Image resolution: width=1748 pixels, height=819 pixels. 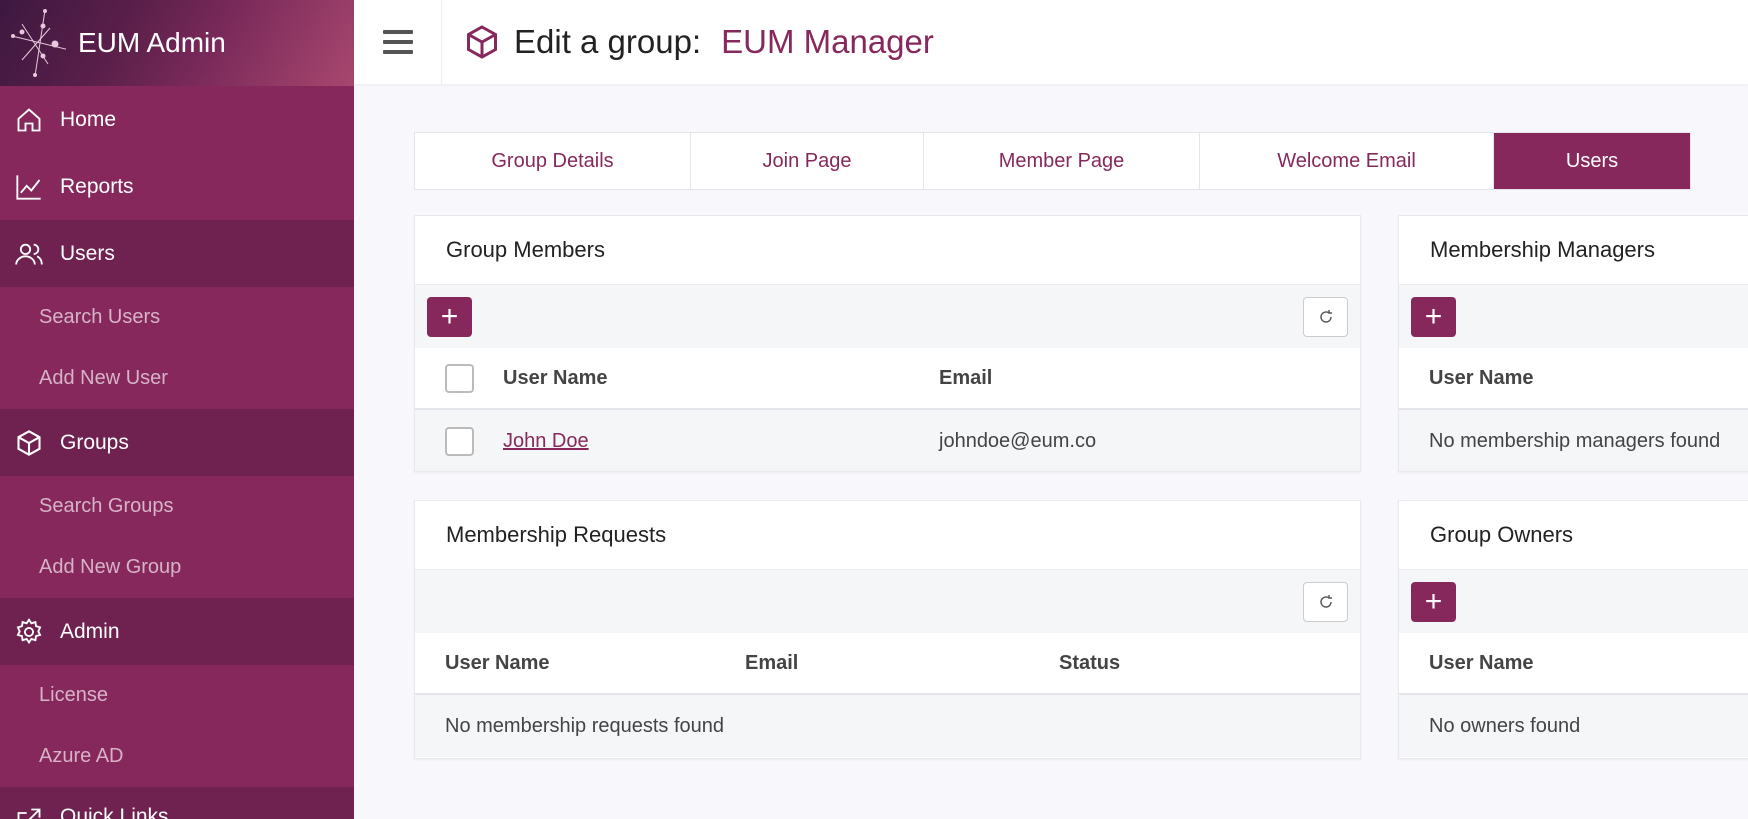 I want to click on page-title: Edit a group: EUM Manager, so click(x=699, y=42).